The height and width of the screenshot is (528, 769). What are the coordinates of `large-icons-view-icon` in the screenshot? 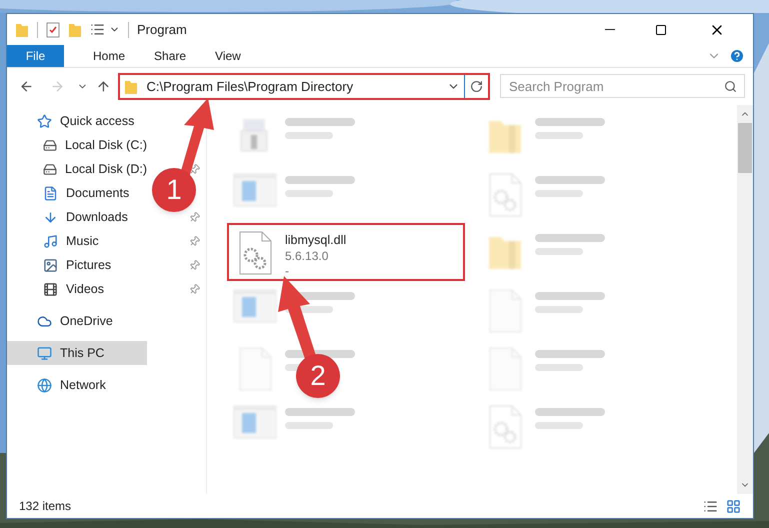 It's located at (733, 506).